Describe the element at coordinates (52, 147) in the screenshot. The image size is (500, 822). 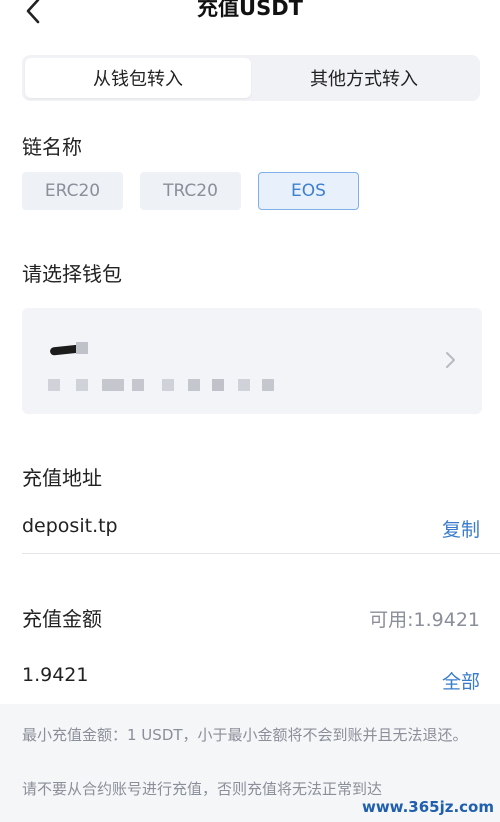
I see `chain-label: 链名称` at that location.